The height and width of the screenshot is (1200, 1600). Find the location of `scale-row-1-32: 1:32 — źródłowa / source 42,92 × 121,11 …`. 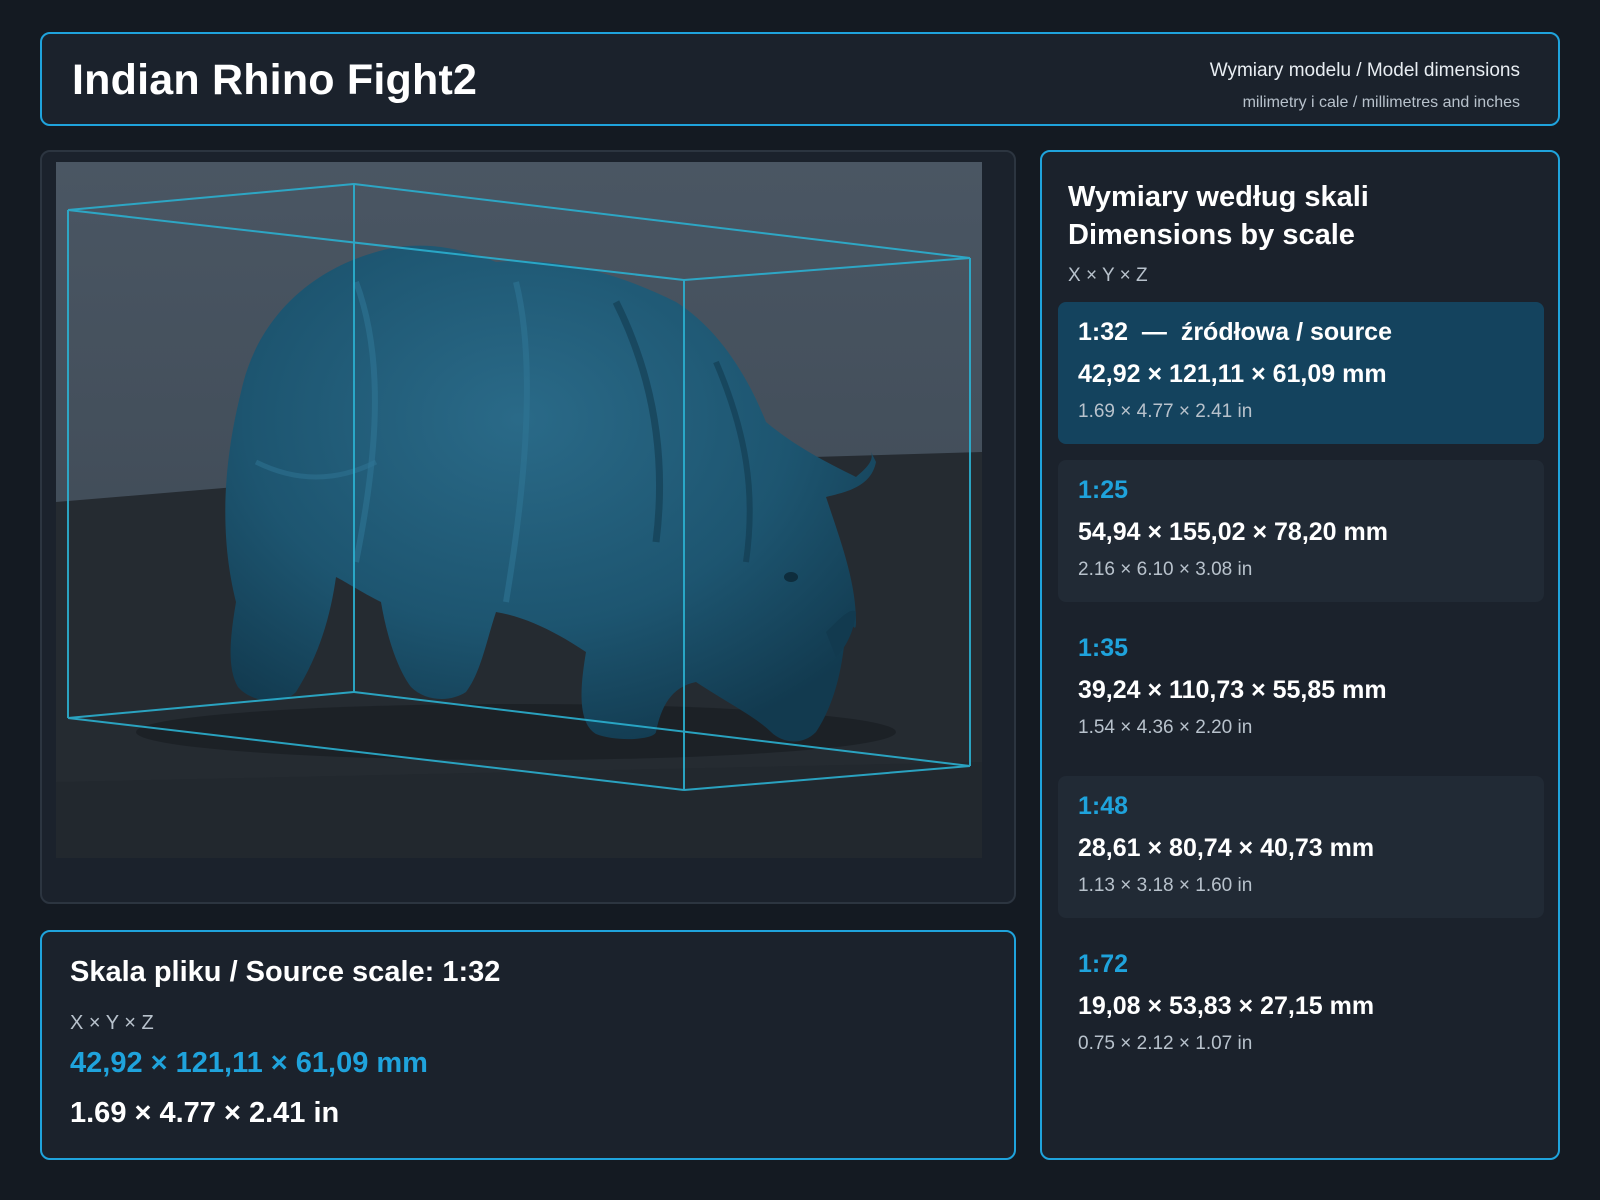

scale-row-1-32: 1:32 — źródłowa / source 42,92 × 121,11 … is located at coordinates (1301, 373).